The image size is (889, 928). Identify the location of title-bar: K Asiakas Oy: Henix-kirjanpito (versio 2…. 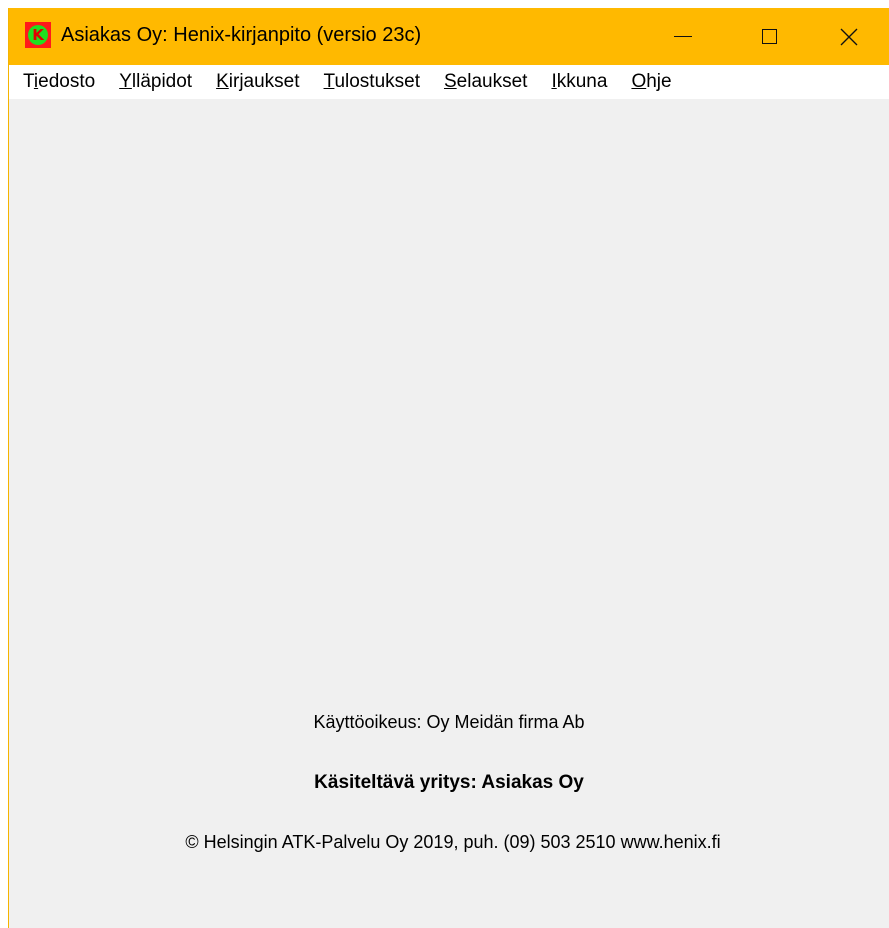
(449, 36).